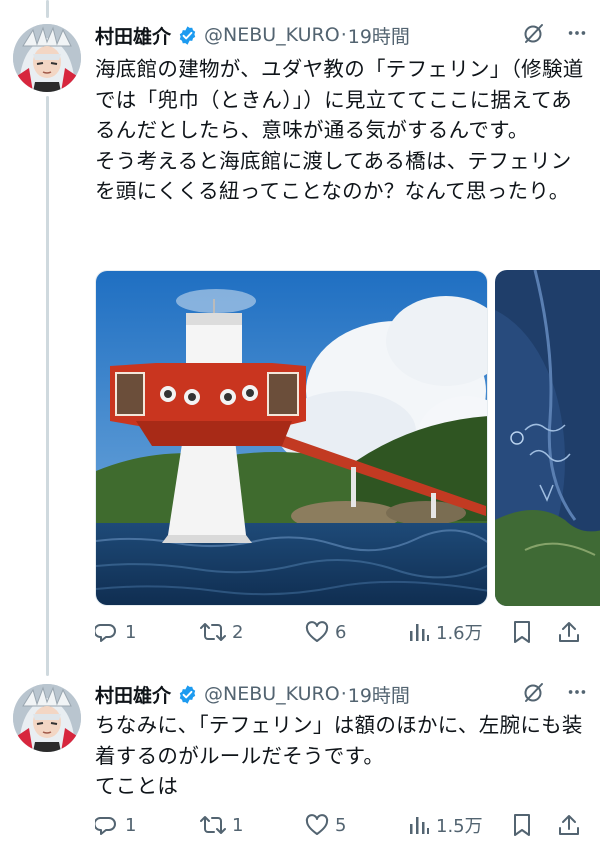 Image resolution: width=600 pixels, height=847 pixels. I want to click on photo-map, so click(547, 438).